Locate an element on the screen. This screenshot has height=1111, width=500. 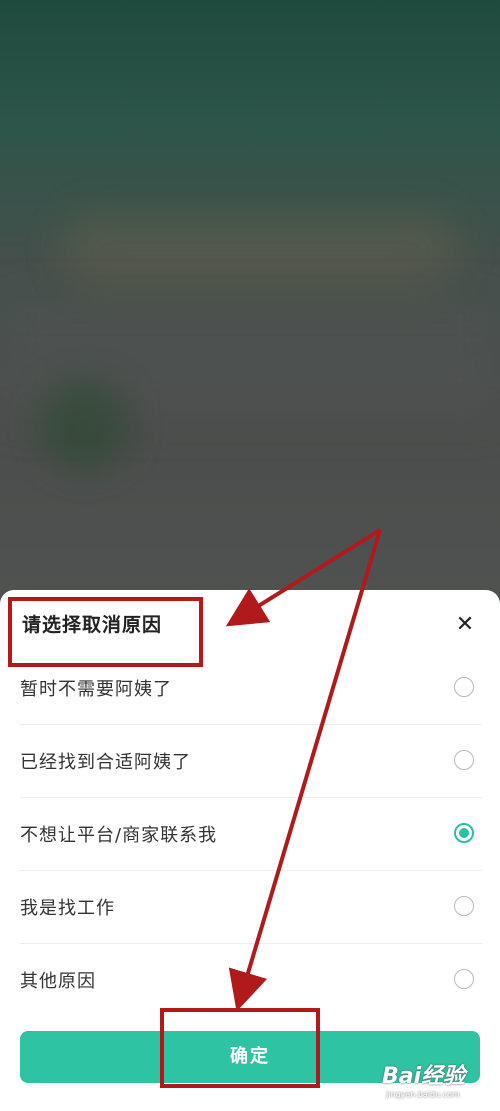
baidu-jingyan-watermark: Bai经验 jingyan.baidu.com is located at coordinates (439, 1082).